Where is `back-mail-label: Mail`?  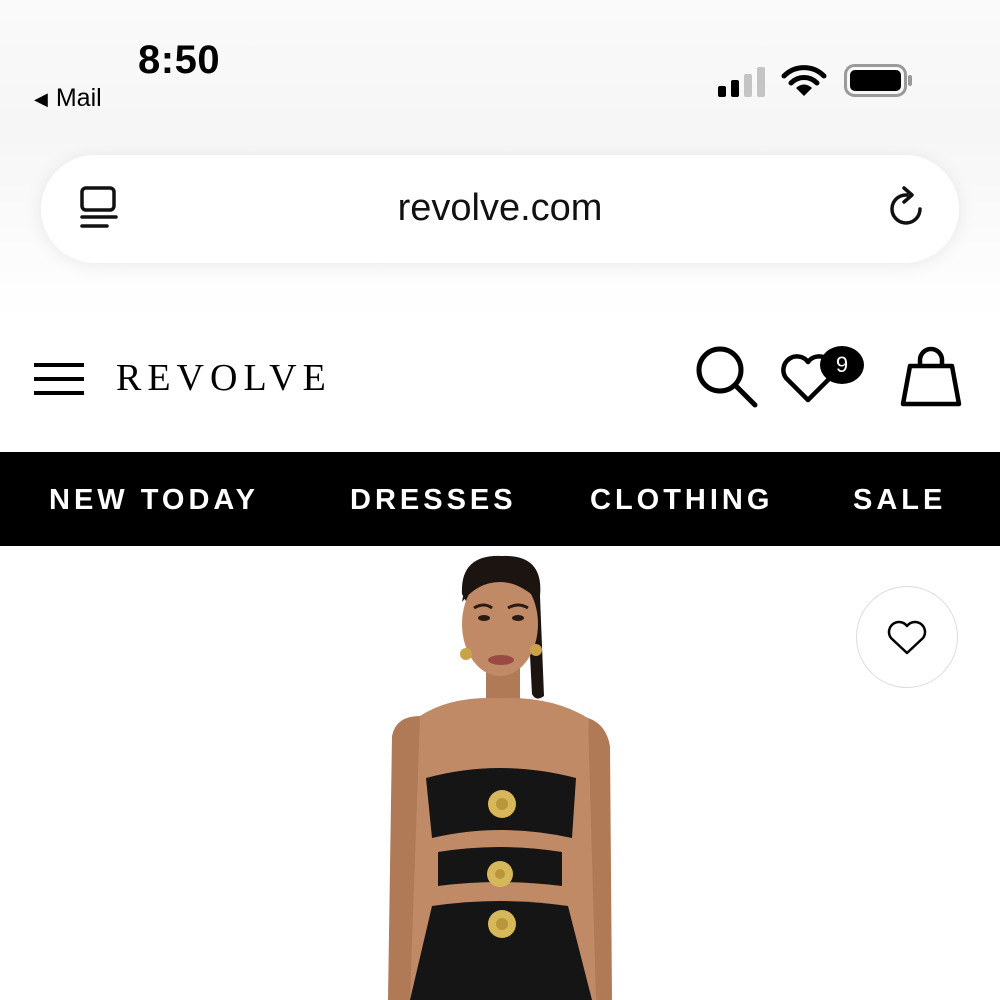 back-mail-label: Mail is located at coordinates (78, 98).